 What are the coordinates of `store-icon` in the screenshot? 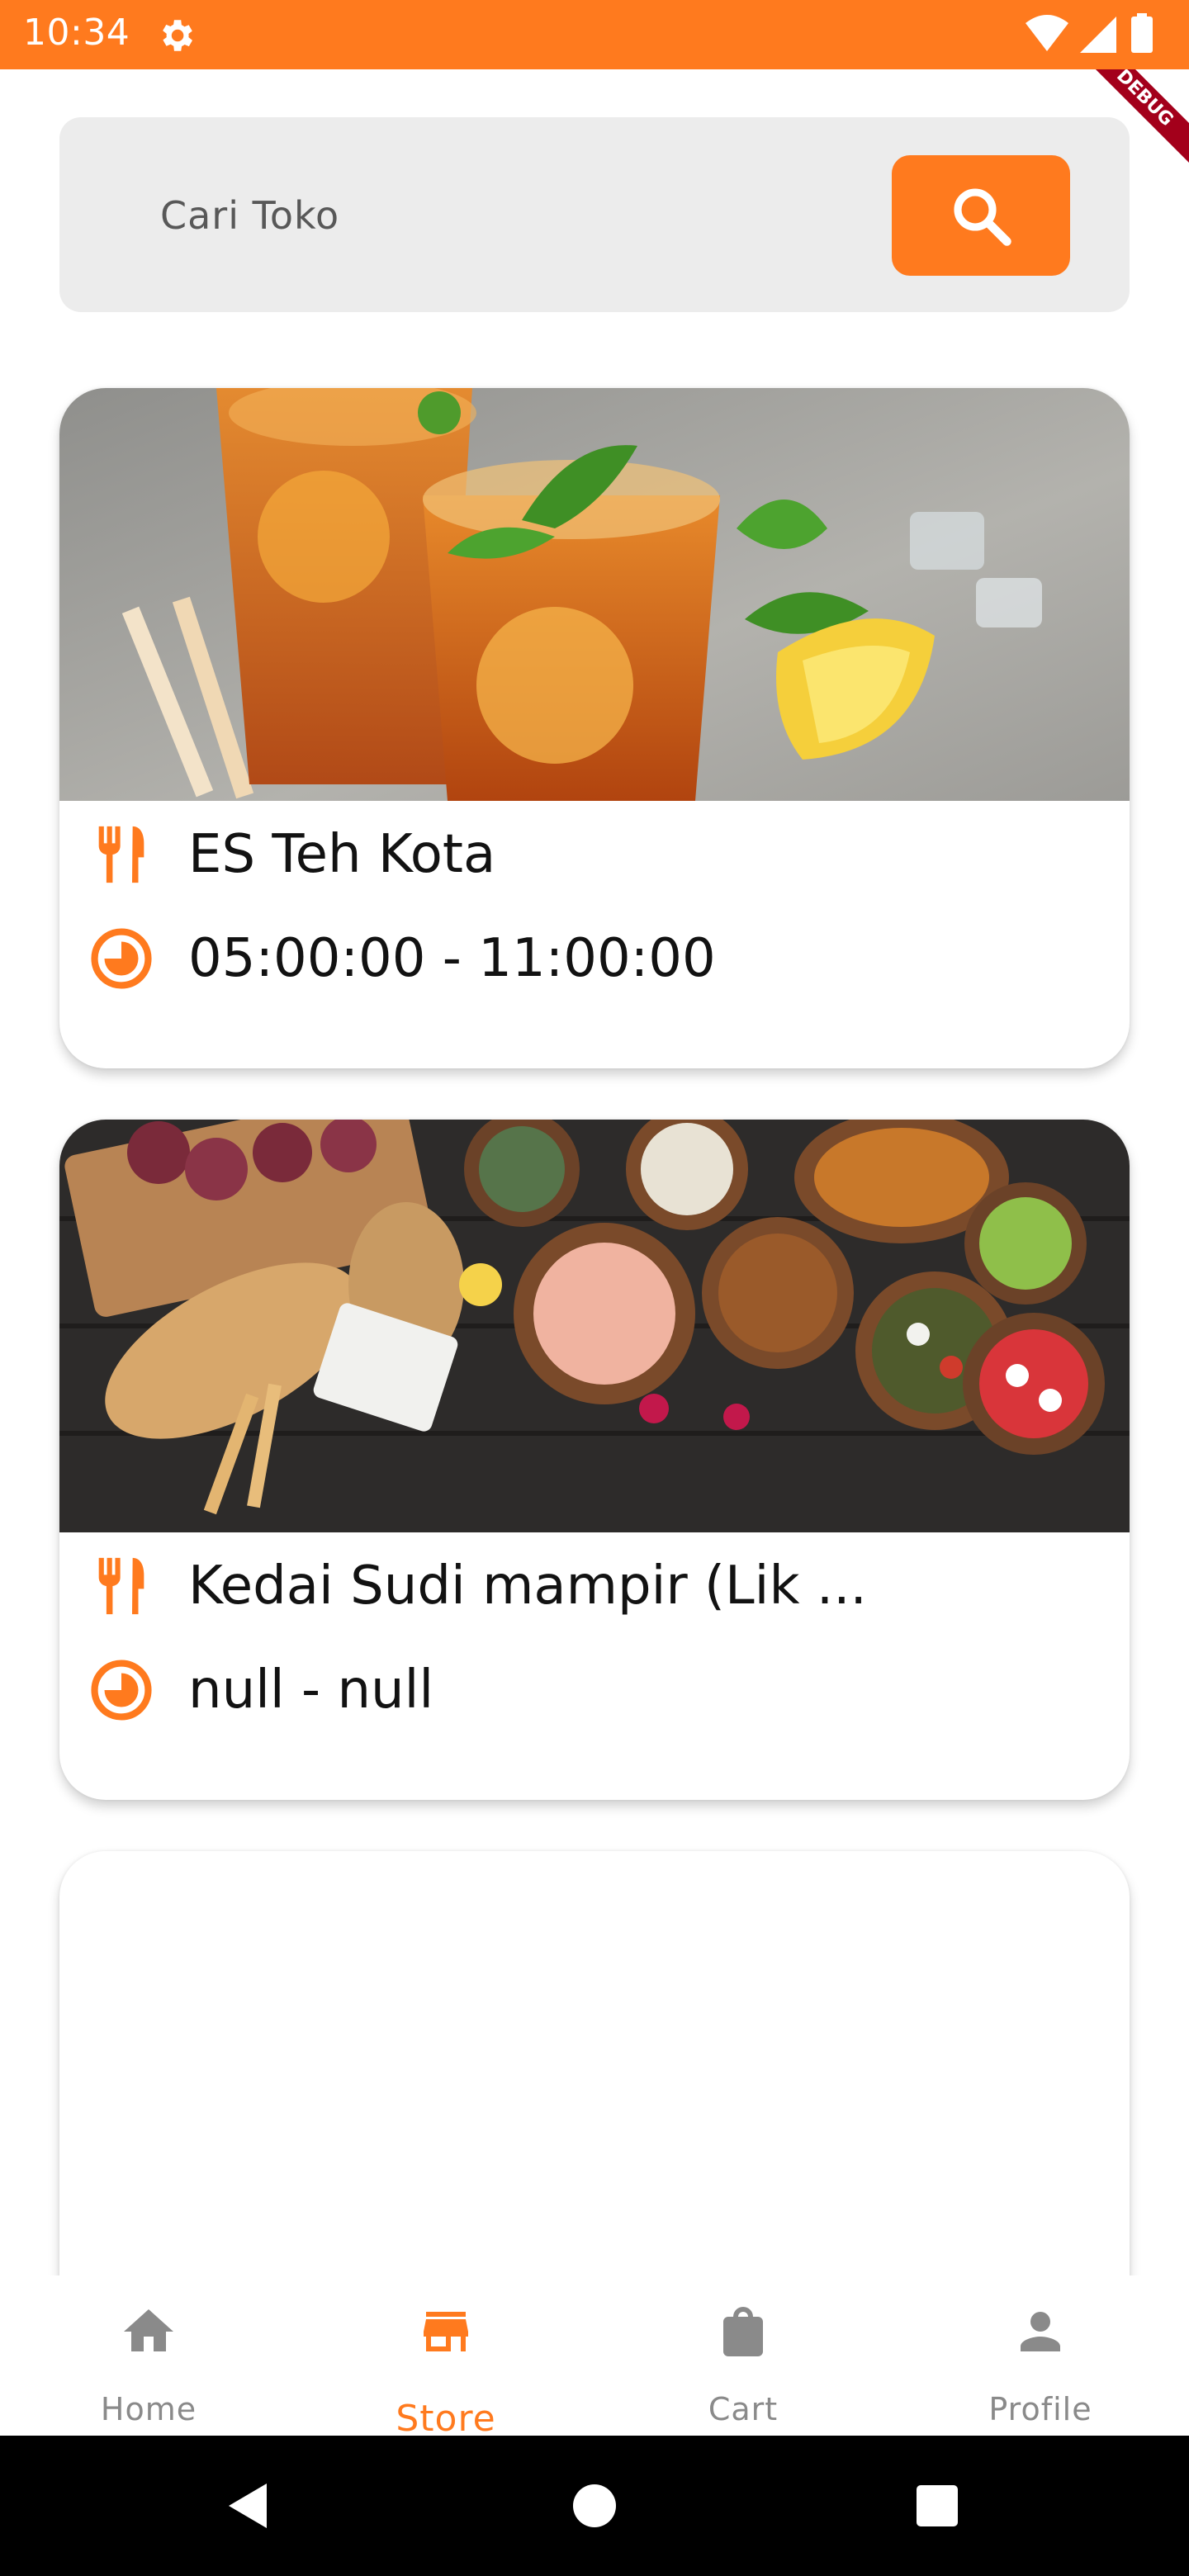 It's located at (446, 2331).